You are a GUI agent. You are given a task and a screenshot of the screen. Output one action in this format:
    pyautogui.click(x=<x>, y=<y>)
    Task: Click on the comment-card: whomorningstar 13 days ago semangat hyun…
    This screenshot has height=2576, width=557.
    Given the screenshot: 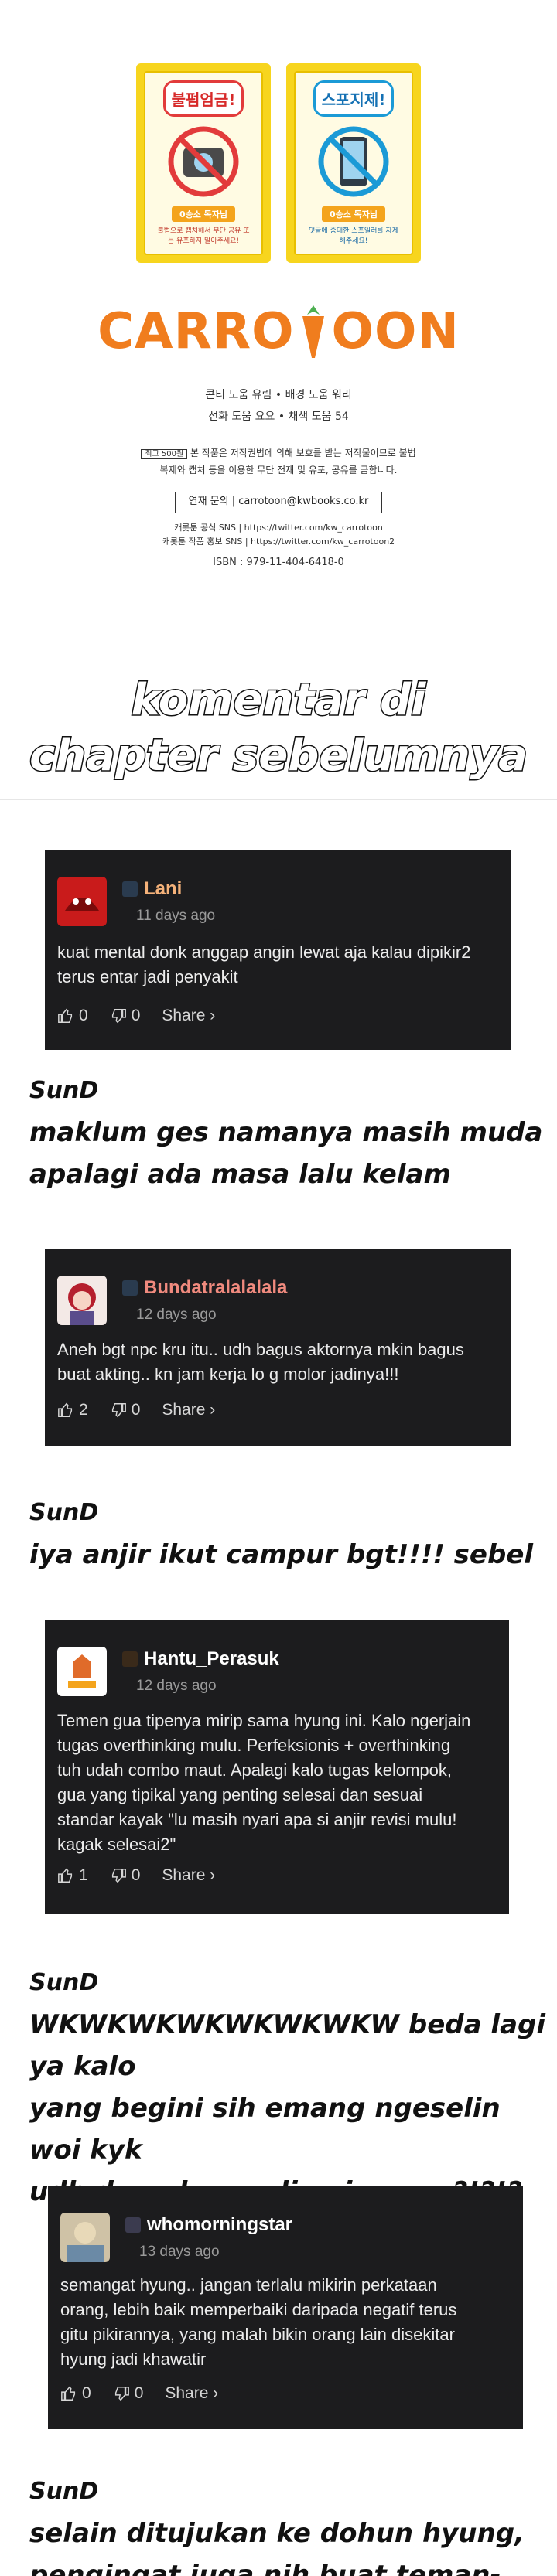 What is the action you would take?
    pyautogui.click(x=285, y=2307)
    